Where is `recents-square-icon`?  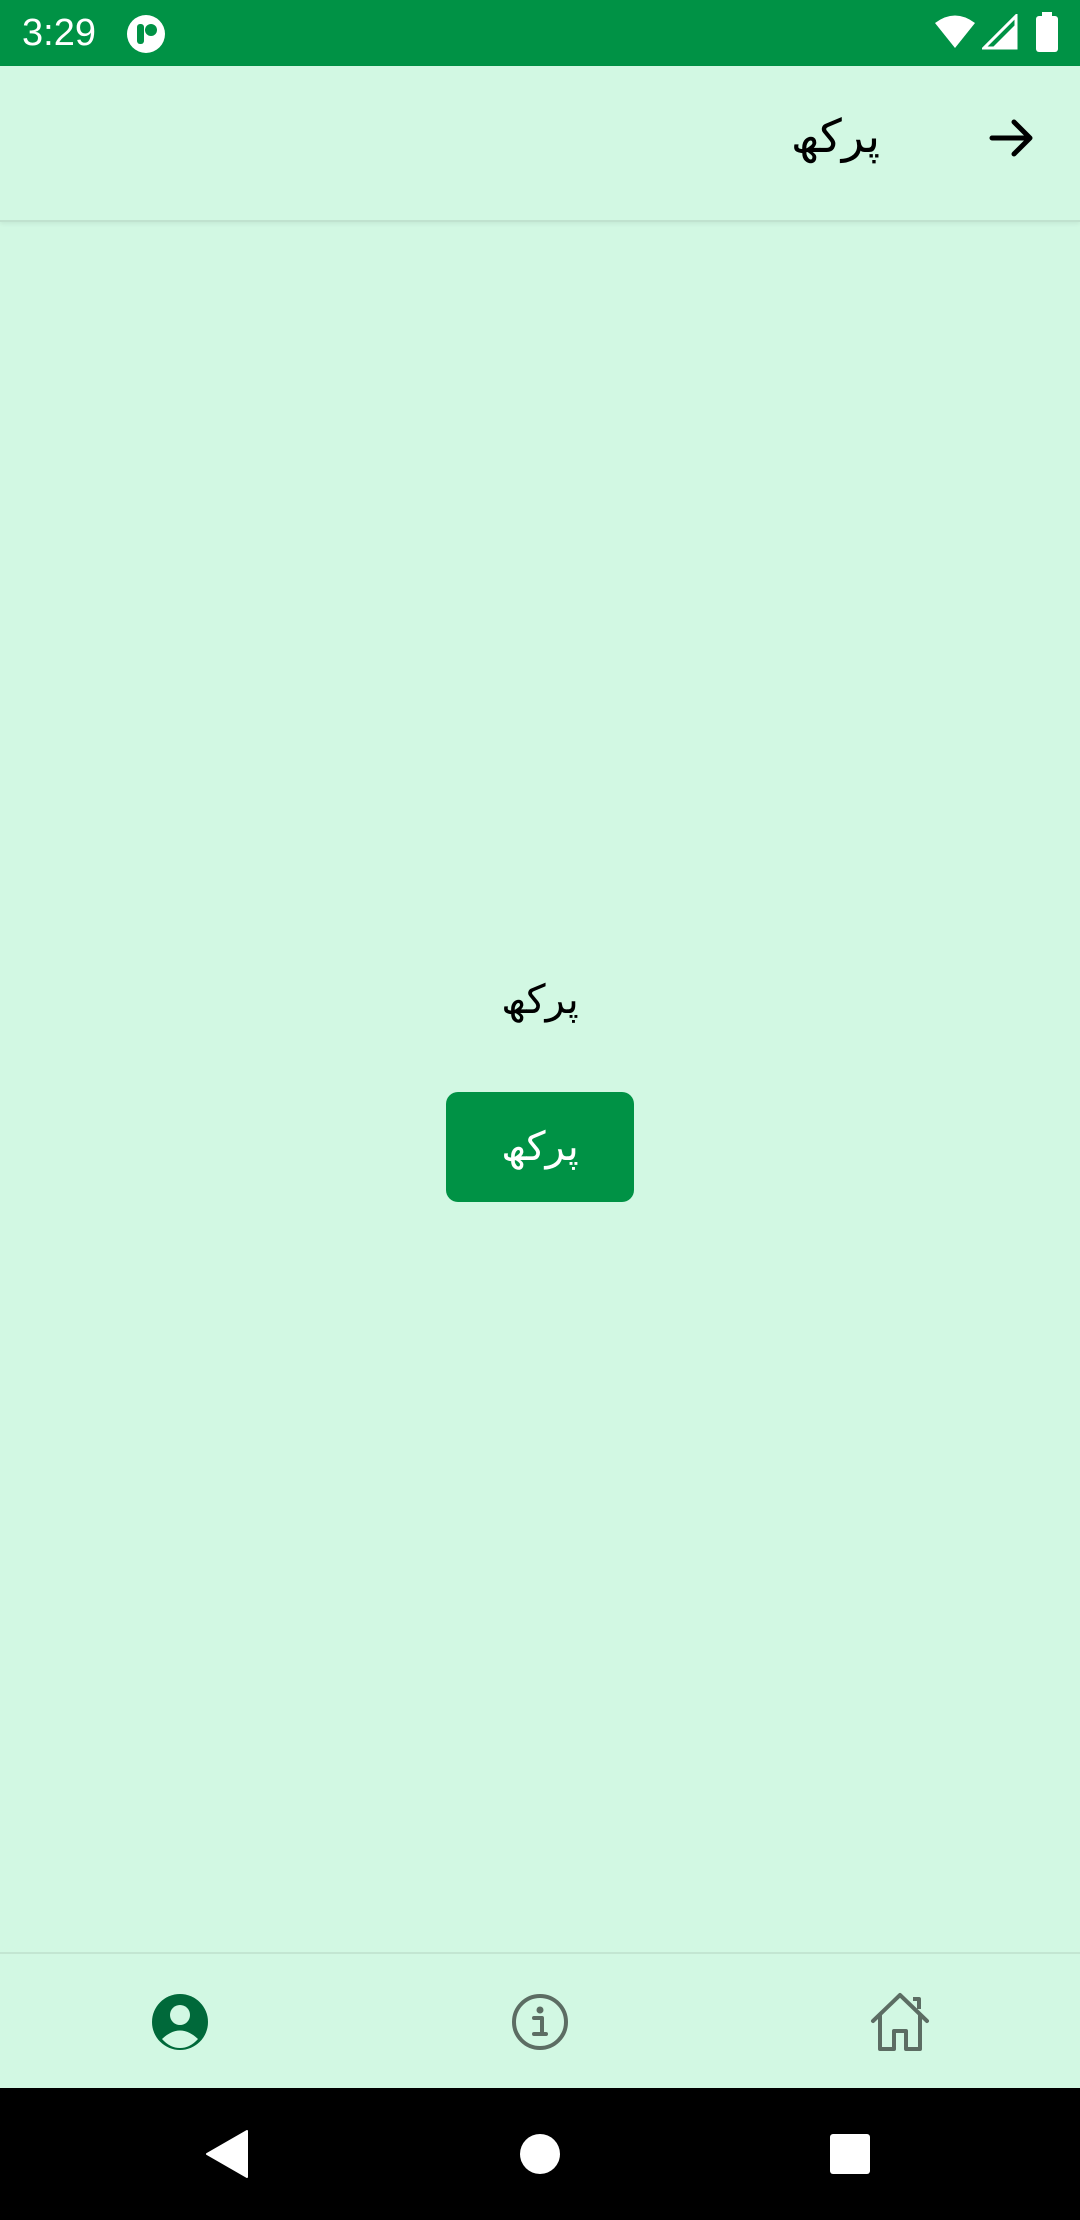 recents-square-icon is located at coordinates (850, 2154).